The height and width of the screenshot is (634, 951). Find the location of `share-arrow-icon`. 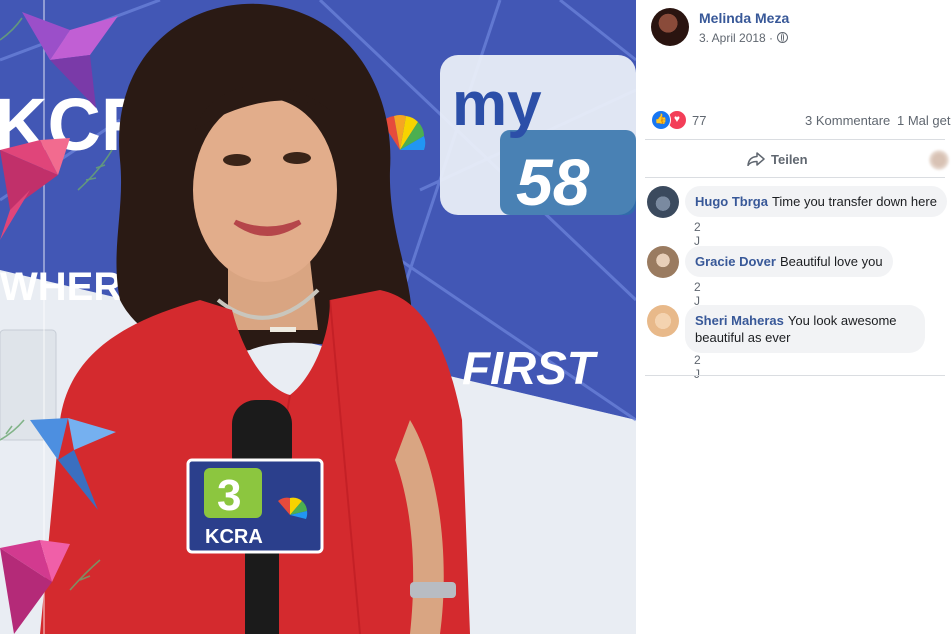

share-arrow-icon is located at coordinates (756, 159).